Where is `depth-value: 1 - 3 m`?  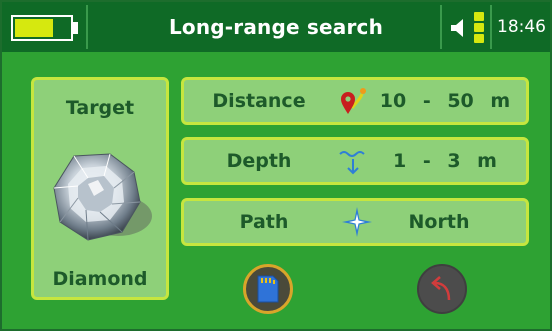
depth-value: 1 - 3 m is located at coordinates (445, 161).